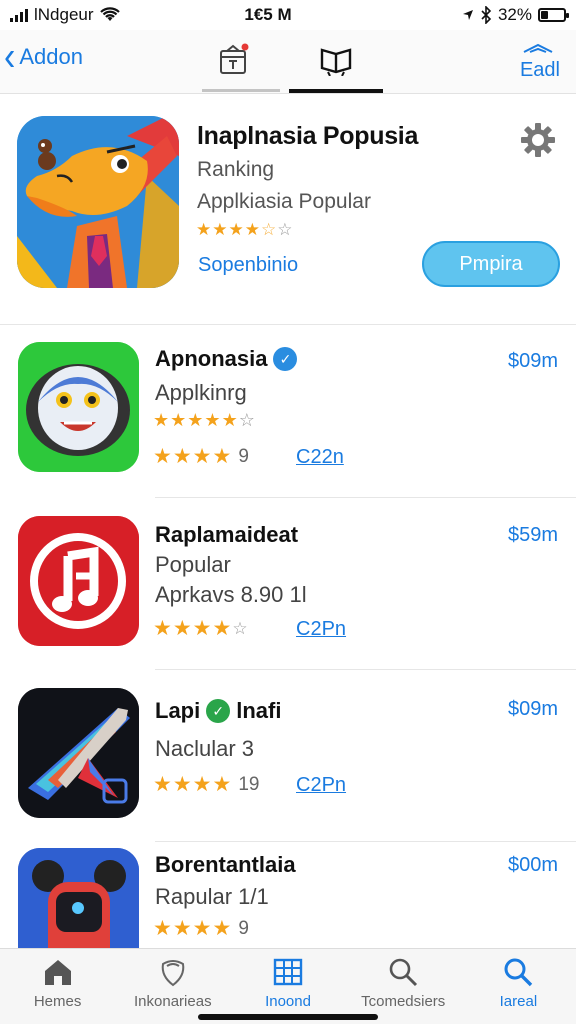  What do you see at coordinates (19, 15) in the screenshot?
I see `signal-icon` at bounding box center [19, 15].